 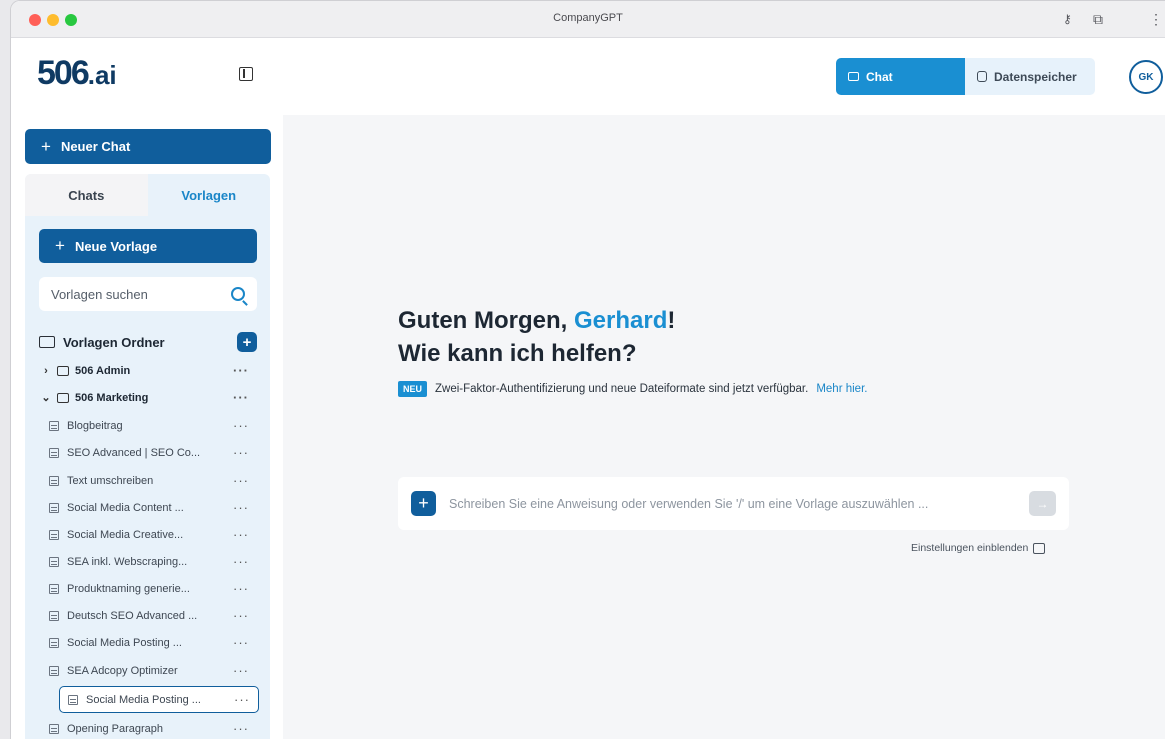 I want to click on show-settings-toggle: Einstellungen einblenden, so click(x=978, y=548).